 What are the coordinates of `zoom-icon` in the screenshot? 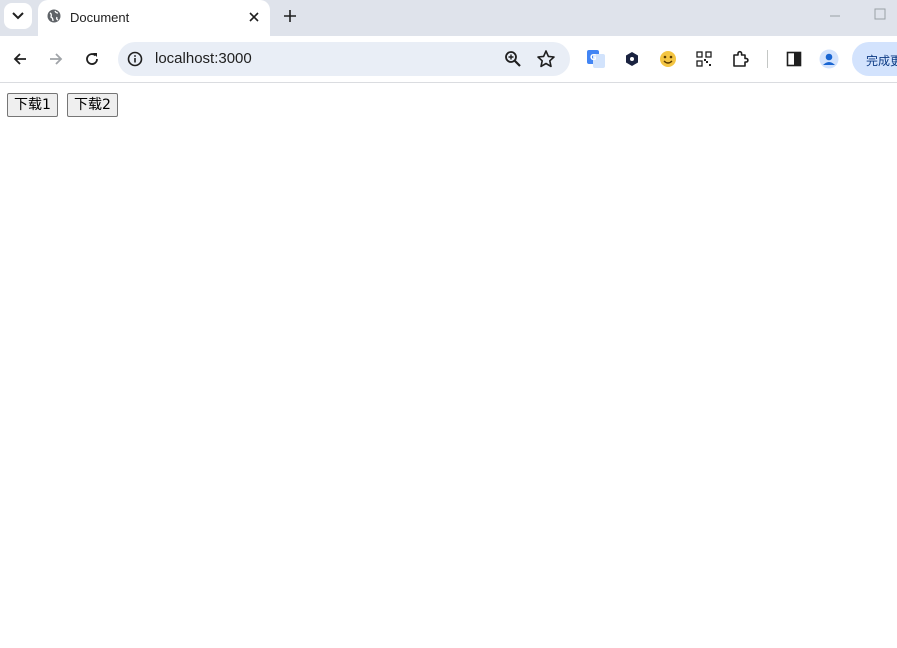 It's located at (513, 59).